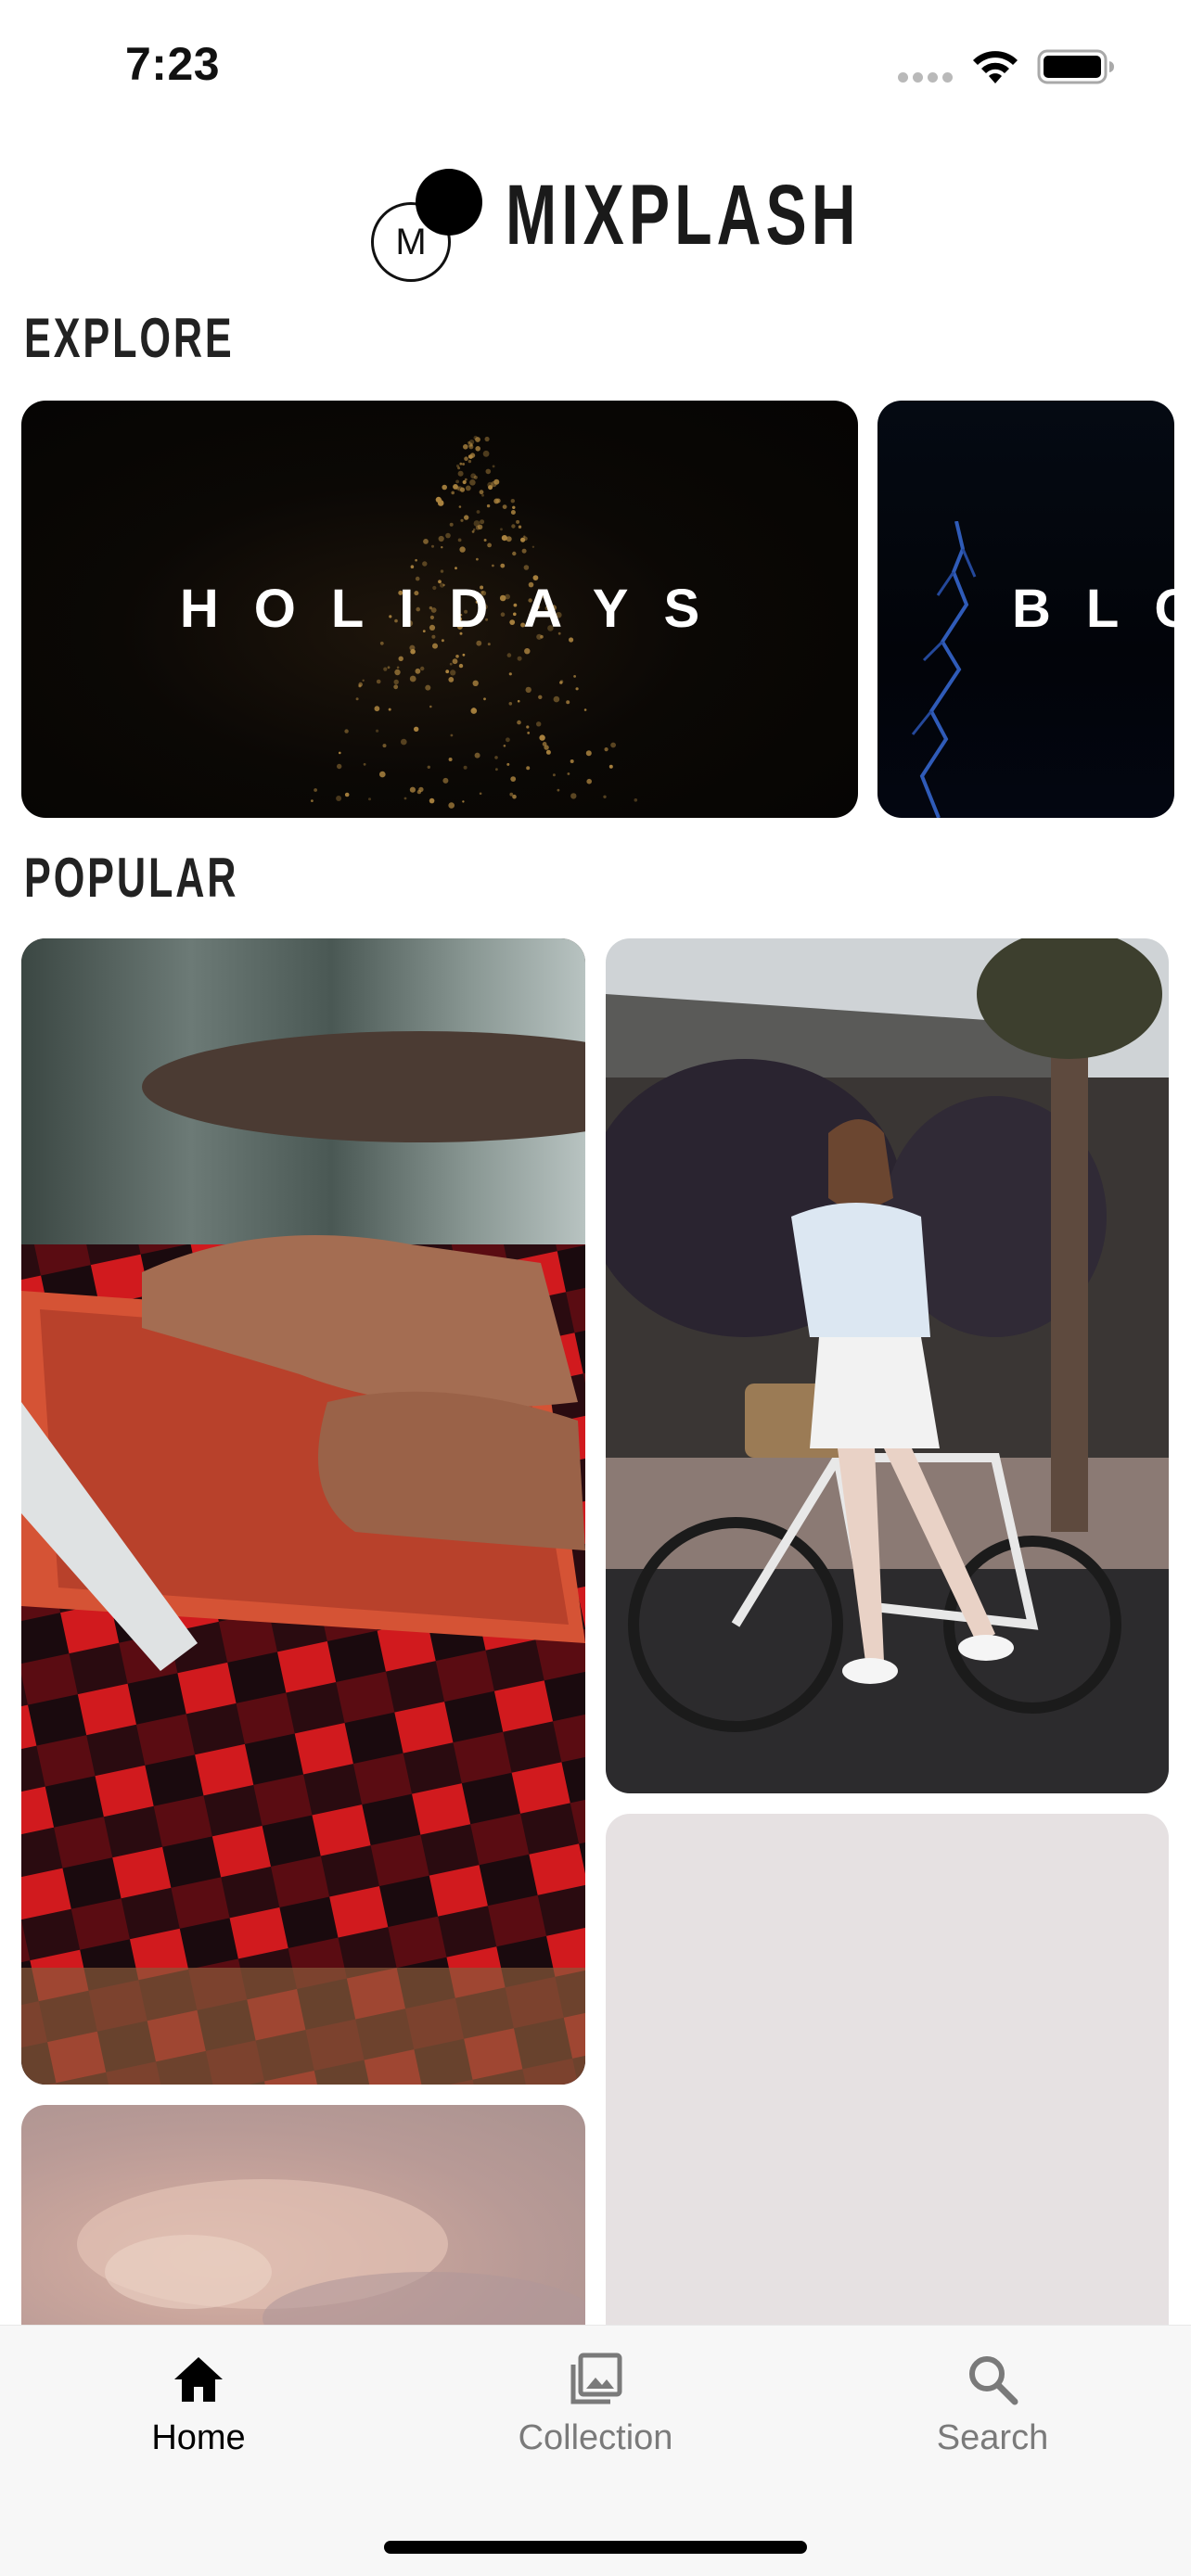 This screenshot has width=1191, height=2576. I want to click on explore-card-holidays: HOLIDAYS, so click(439, 609).